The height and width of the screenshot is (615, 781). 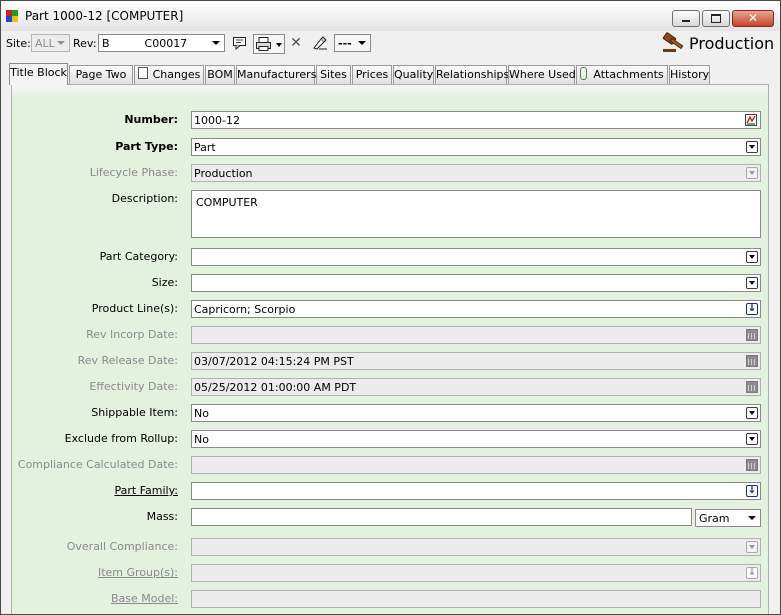 I want to click on tab-changes: Changes, so click(x=169, y=74).